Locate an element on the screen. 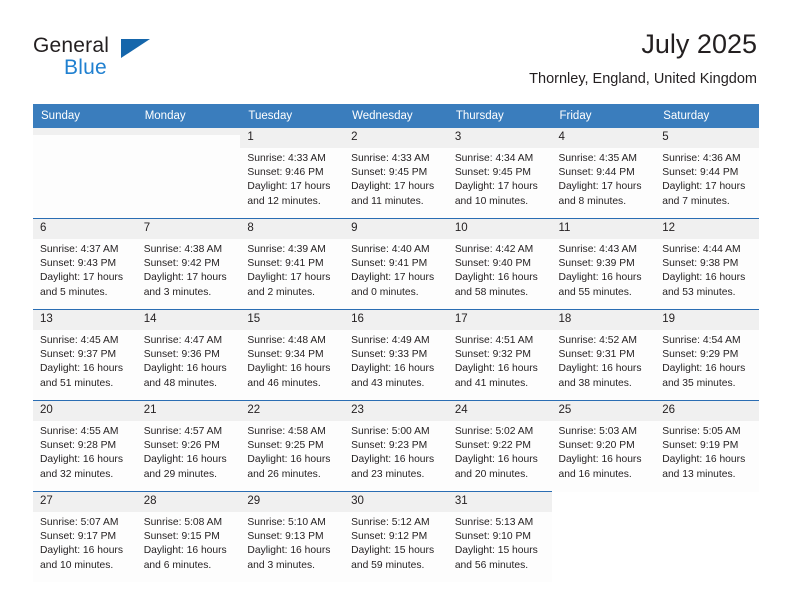  weekday-header-thursday: Thursday is located at coordinates (499, 116).